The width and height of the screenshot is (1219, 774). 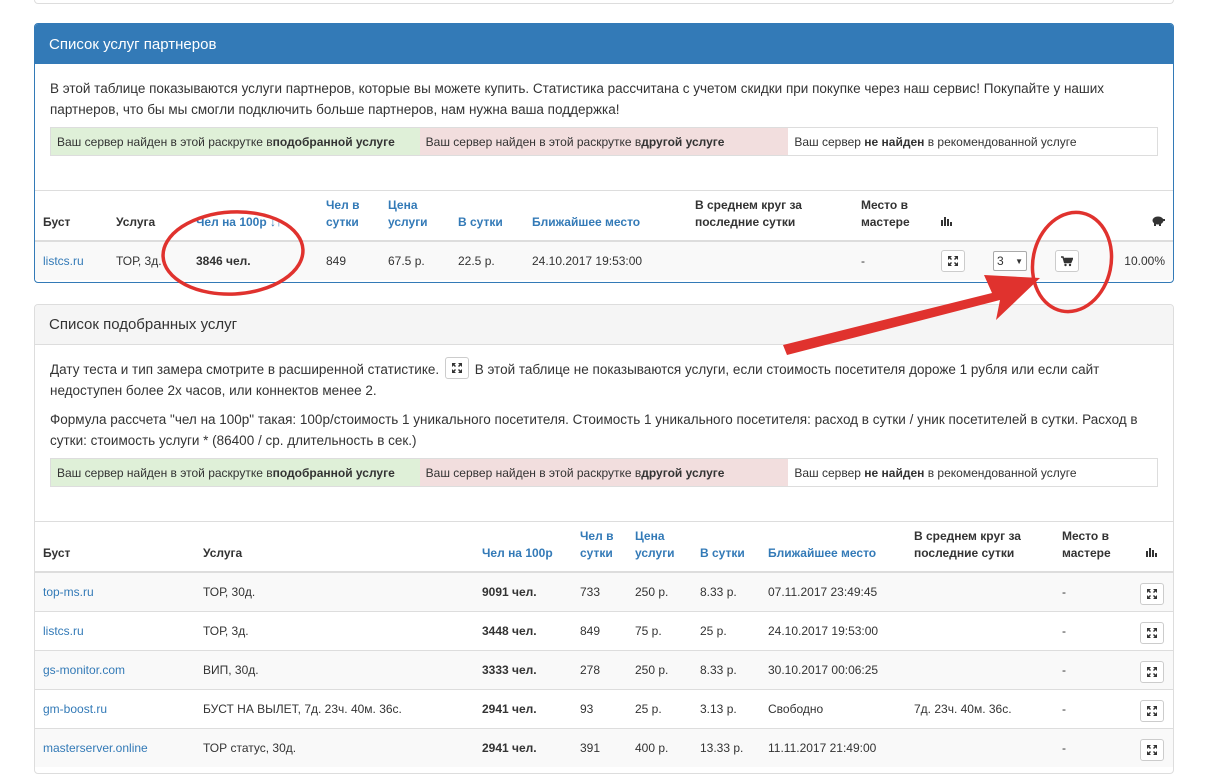 I want to click on previous-panel-edge, so click(x=604, y=2).